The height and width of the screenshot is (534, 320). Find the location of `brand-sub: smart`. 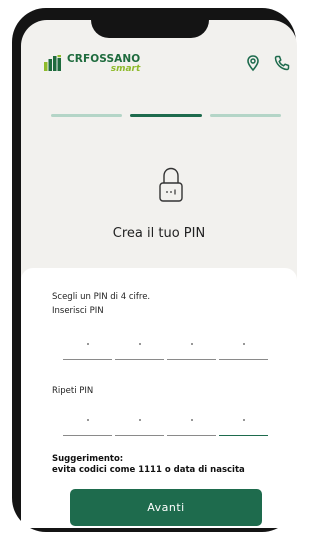

brand-sub: smart is located at coordinates (125, 68).